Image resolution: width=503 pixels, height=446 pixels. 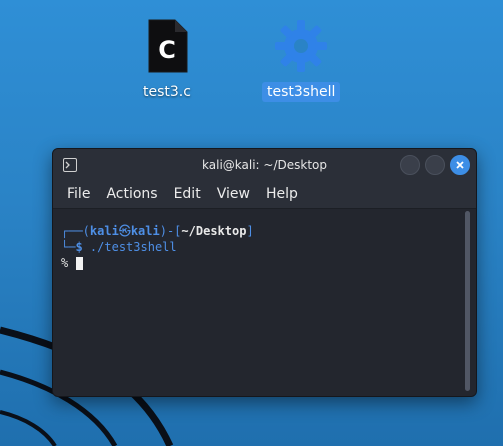 What do you see at coordinates (268, 247) in the screenshot?
I see `prompt-line-2: └─$ ./test3shell` at bounding box center [268, 247].